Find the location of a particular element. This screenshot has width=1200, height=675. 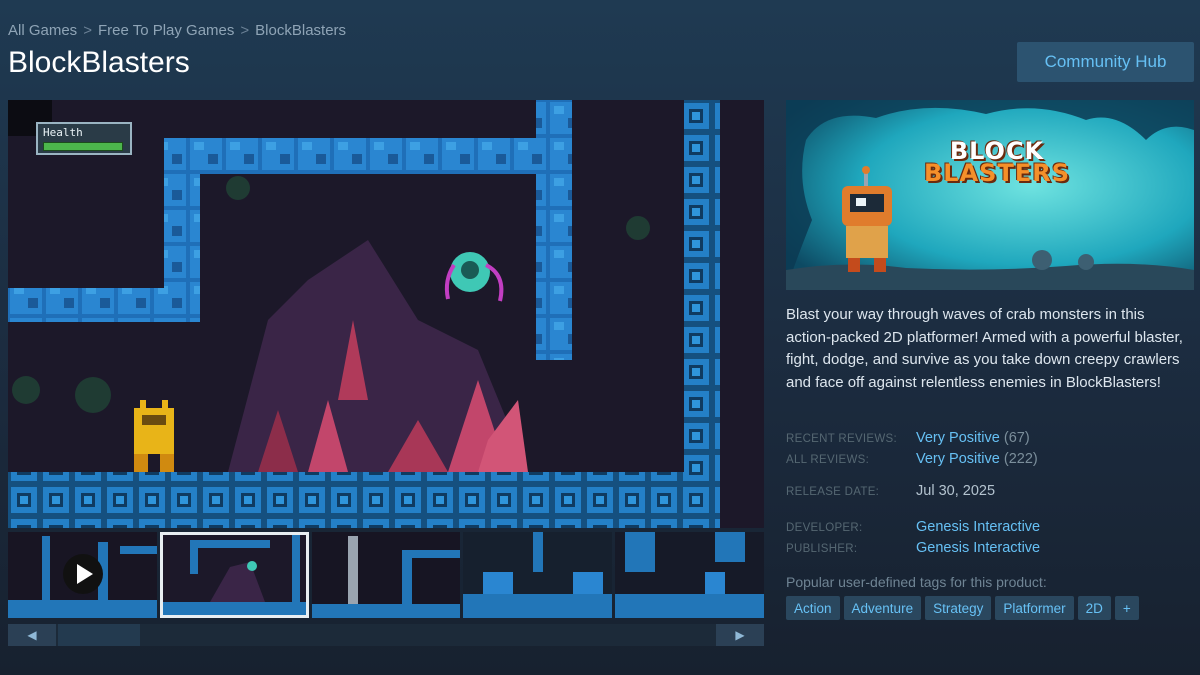

all-reviews-count: (222) is located at coordinates (1020, 459).